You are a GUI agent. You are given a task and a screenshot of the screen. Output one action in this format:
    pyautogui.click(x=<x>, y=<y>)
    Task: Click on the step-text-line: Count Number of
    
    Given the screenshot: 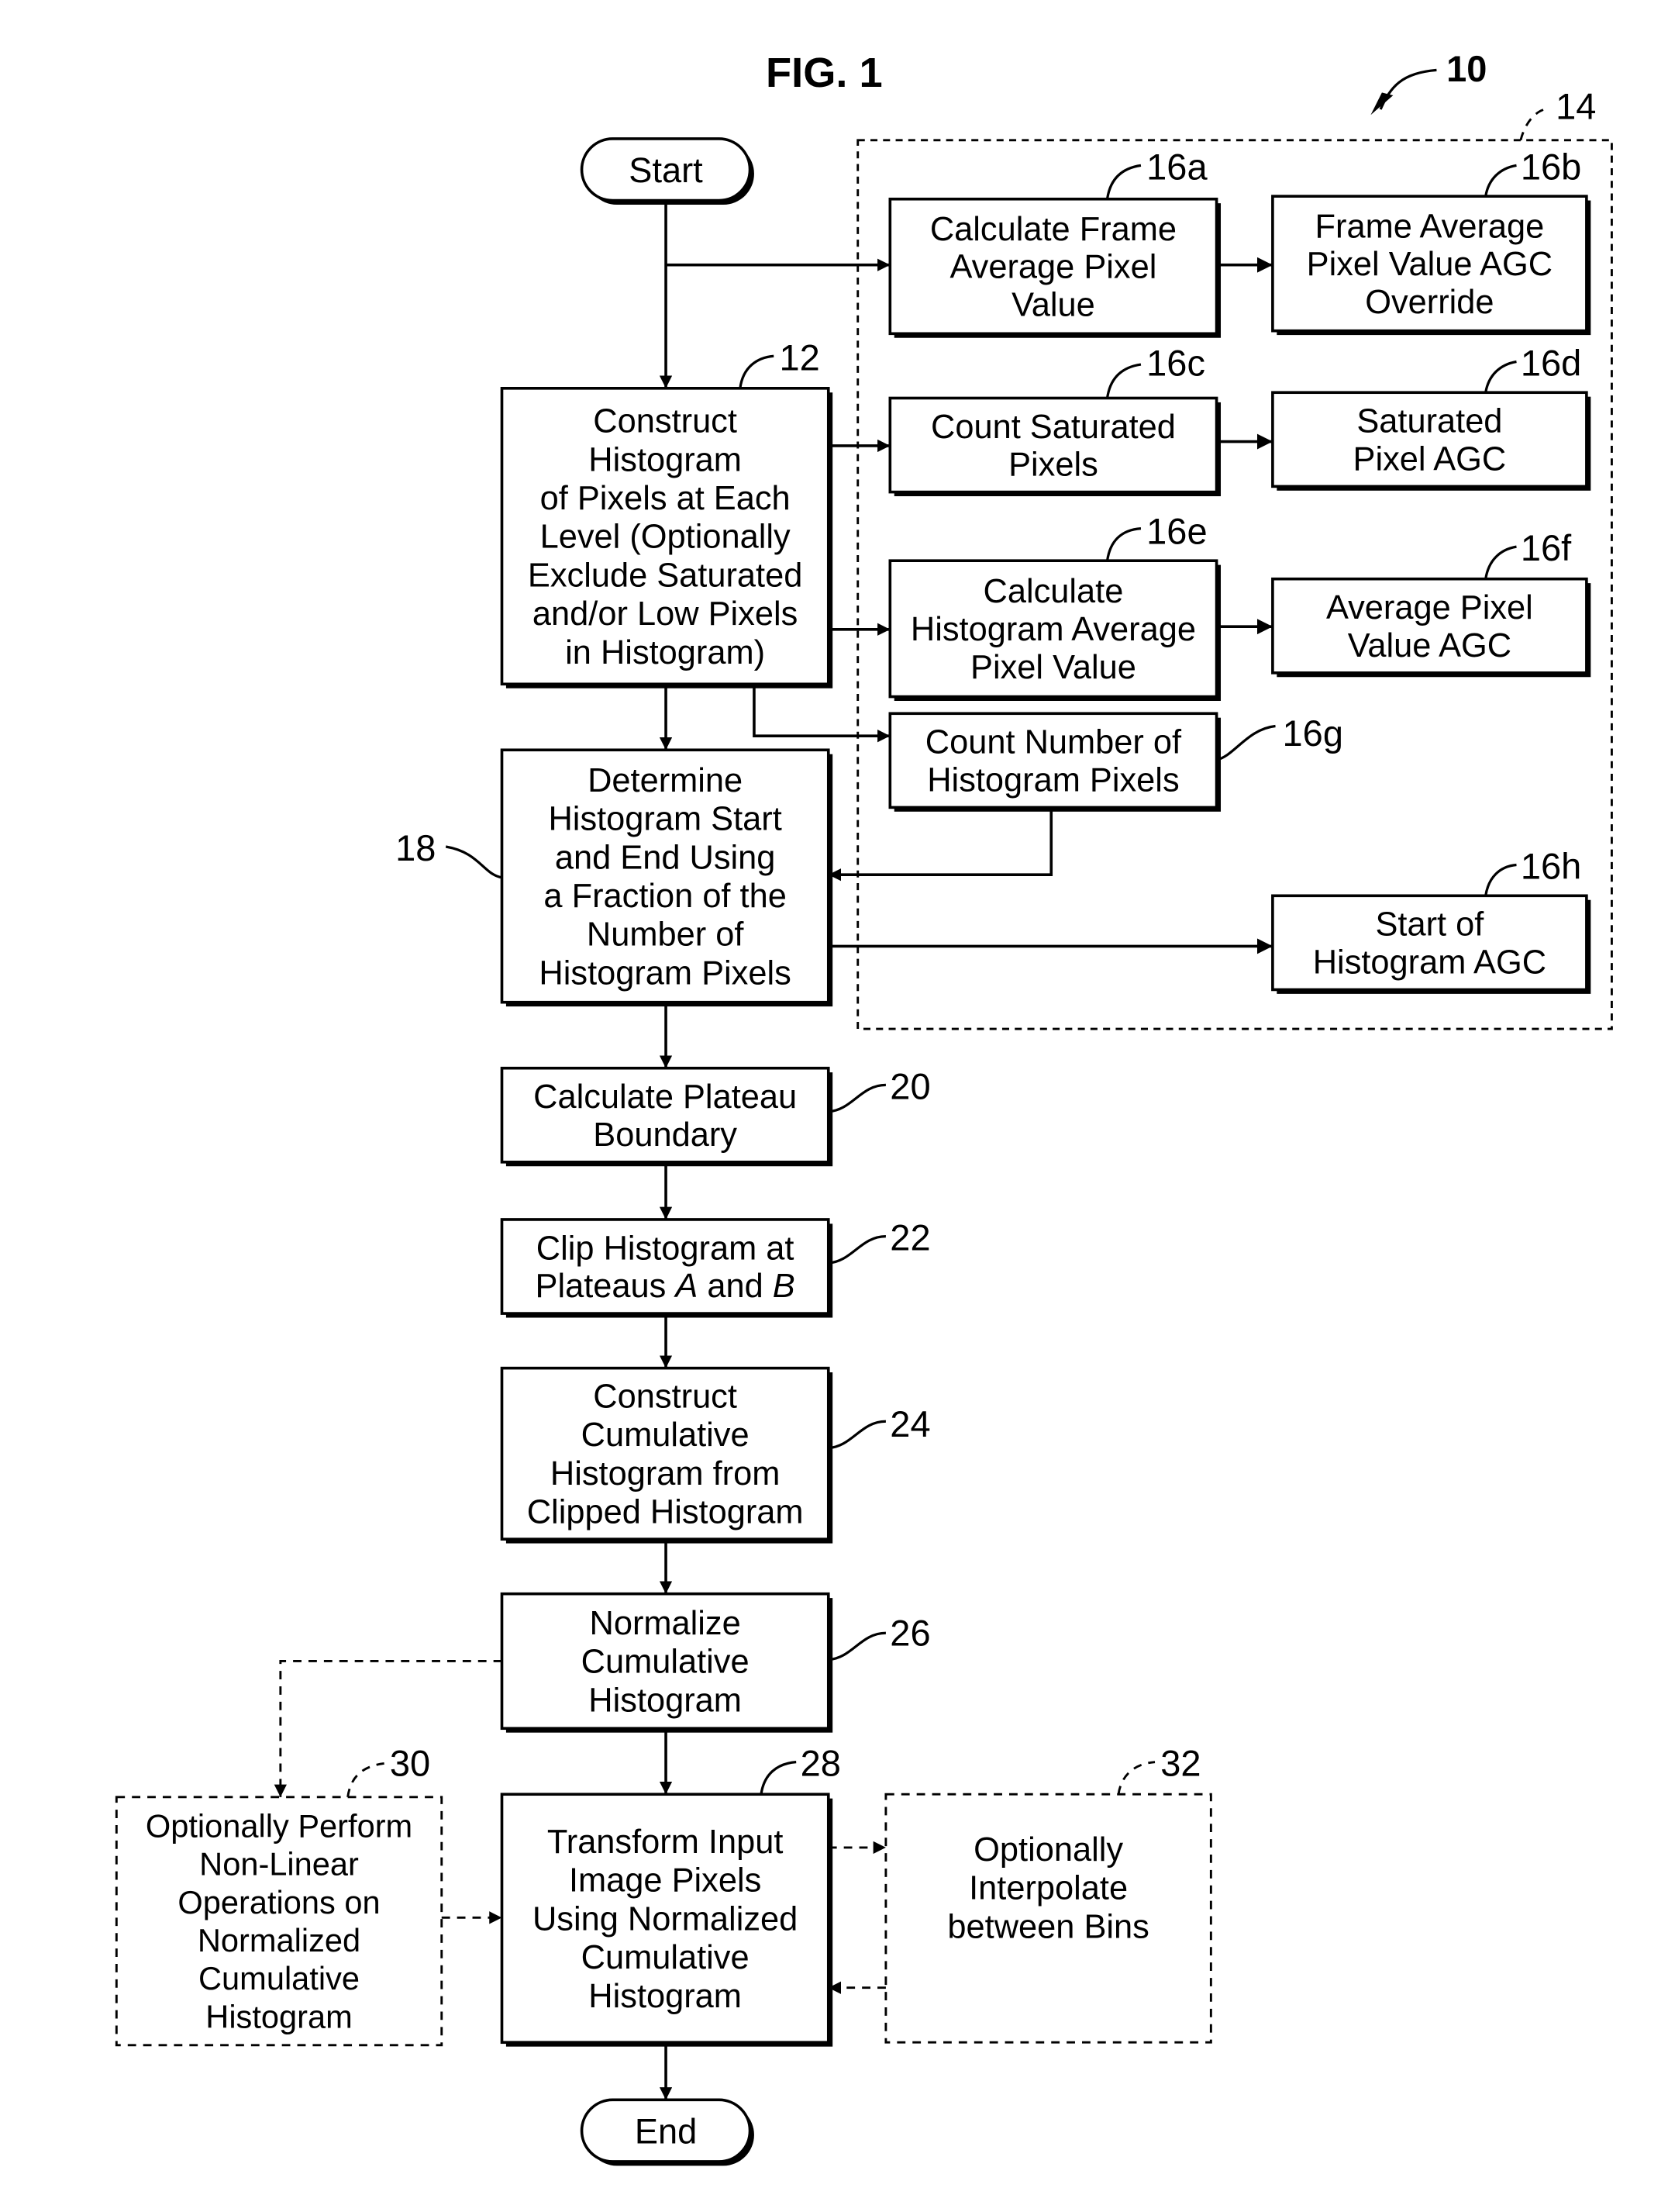 What is the action you would take?
    pyautogui.click(x=1053, y=742)
    